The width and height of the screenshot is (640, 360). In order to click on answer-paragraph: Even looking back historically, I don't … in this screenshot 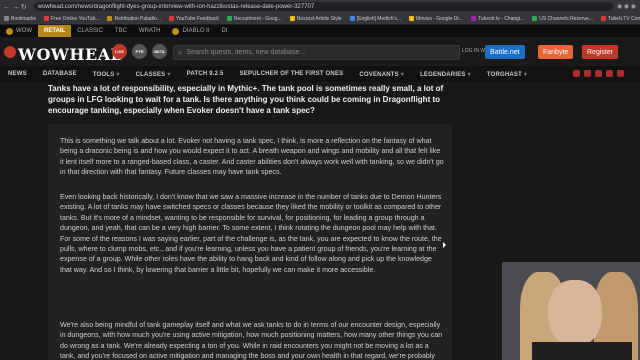, I will do `click(251, 233)`.